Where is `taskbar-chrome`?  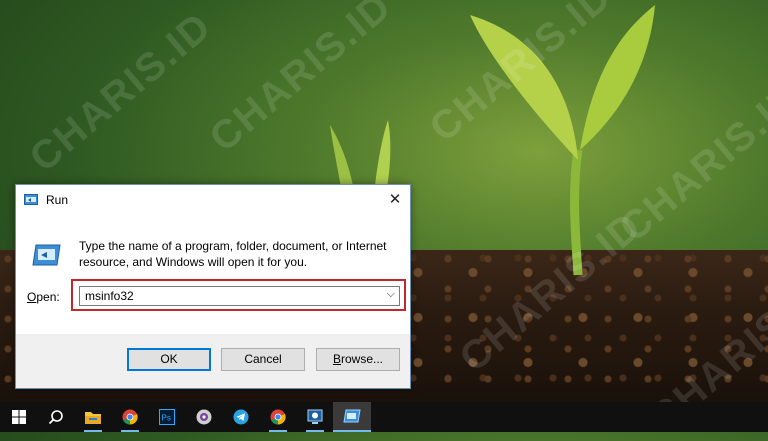 taskbar-chrome is located at coordinates (130, 417).